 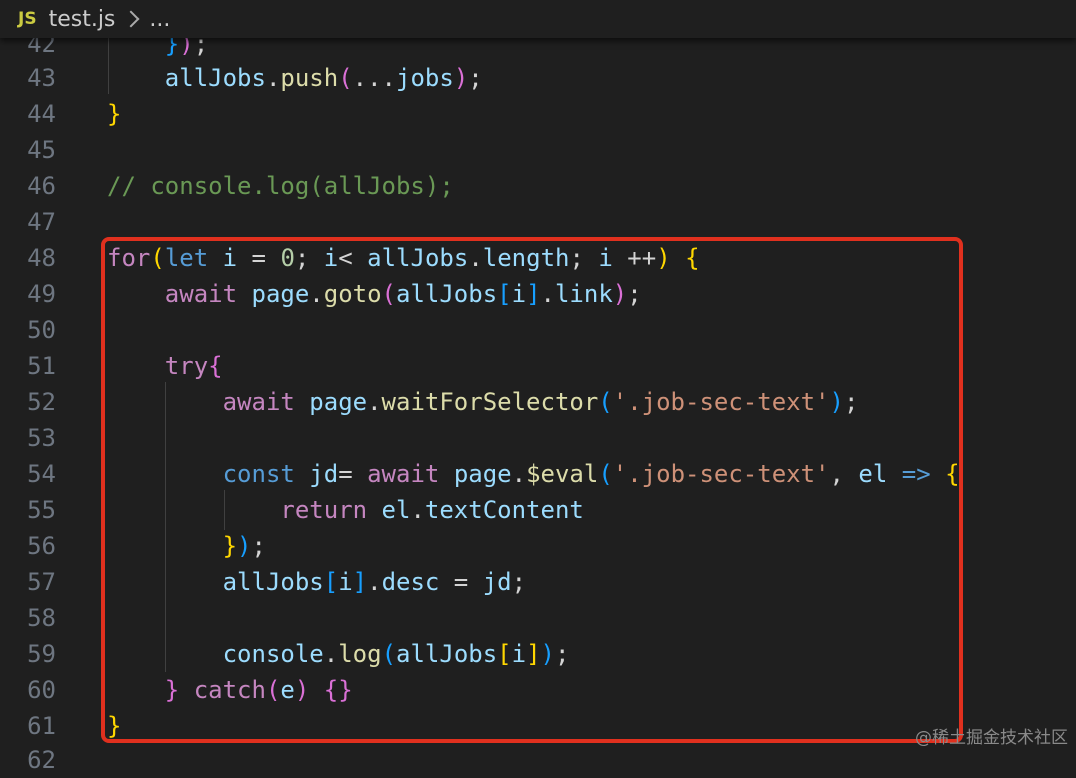 I want to click on code-text: // console.log(allJobs);, so click(x=280, y=186).